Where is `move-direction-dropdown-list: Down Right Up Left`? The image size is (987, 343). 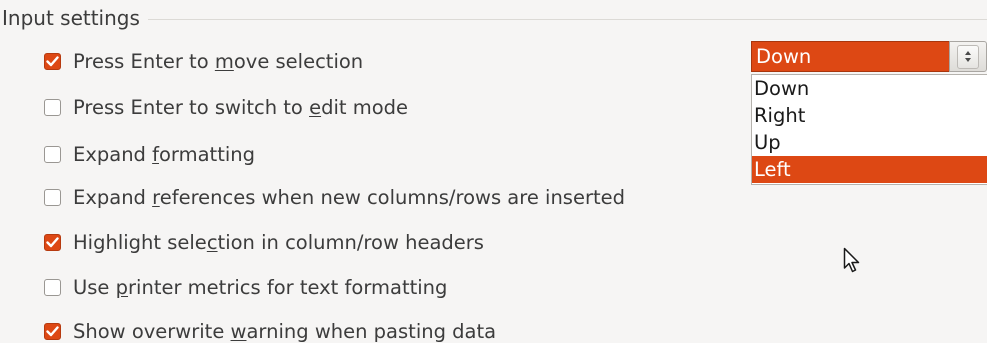 move-direction-dropdown-list: Down Right Up Left is located at coordinates (869, 129).